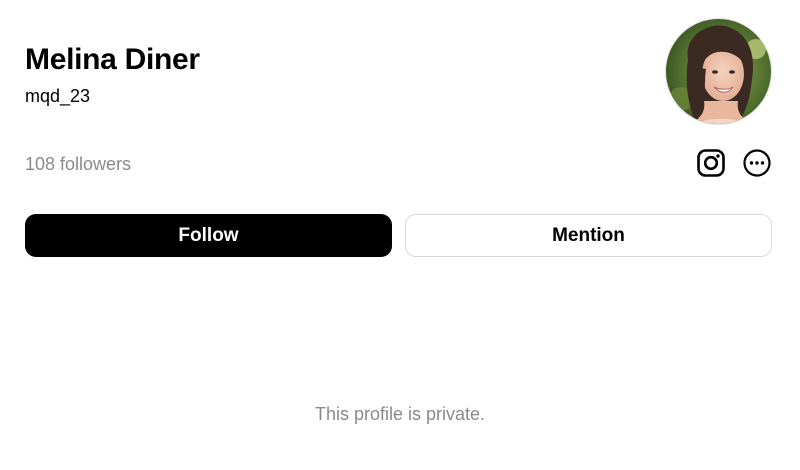  Describe the element at coordinates (757, 163) in the screenshot. I see `more-options-icon` at that location.